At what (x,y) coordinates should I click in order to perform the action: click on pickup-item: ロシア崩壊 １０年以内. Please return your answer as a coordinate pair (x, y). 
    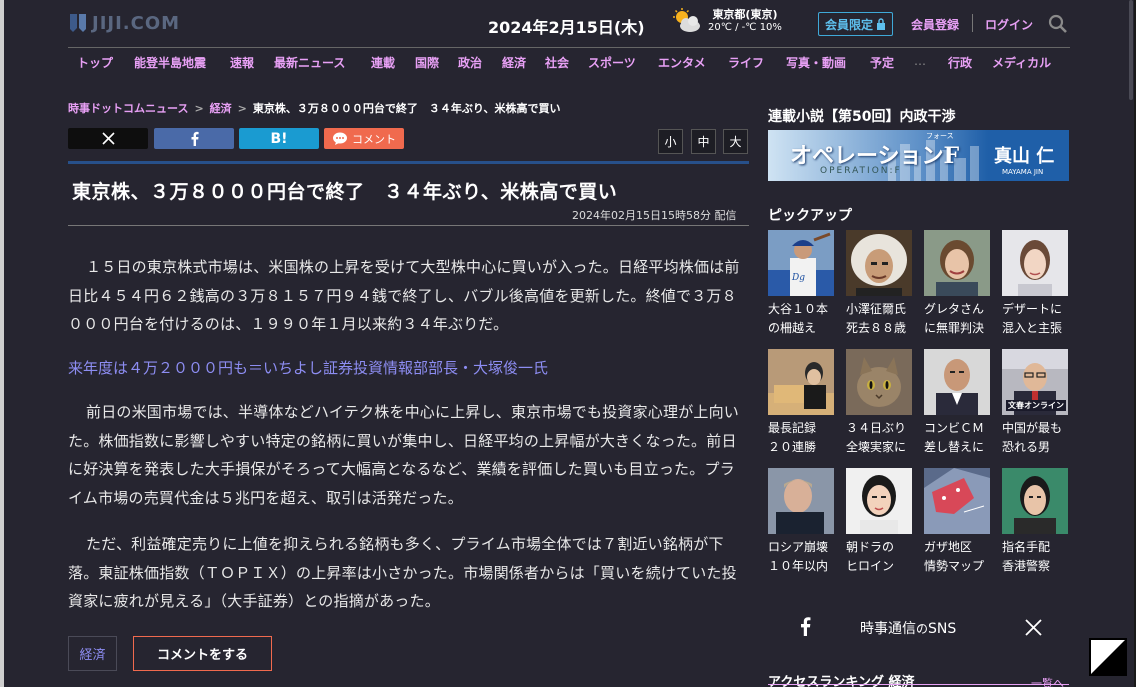
    Looking at the image, I should click on (801, 523).